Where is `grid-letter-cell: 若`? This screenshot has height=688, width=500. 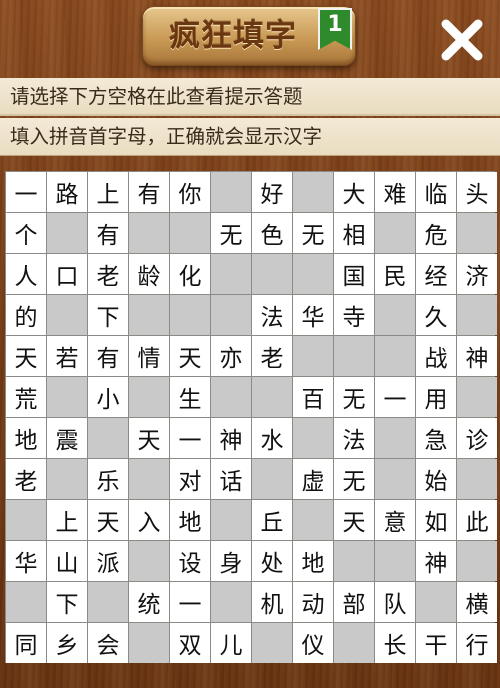 grid-letter-cell: 若 is located at coordinates (67, 356).